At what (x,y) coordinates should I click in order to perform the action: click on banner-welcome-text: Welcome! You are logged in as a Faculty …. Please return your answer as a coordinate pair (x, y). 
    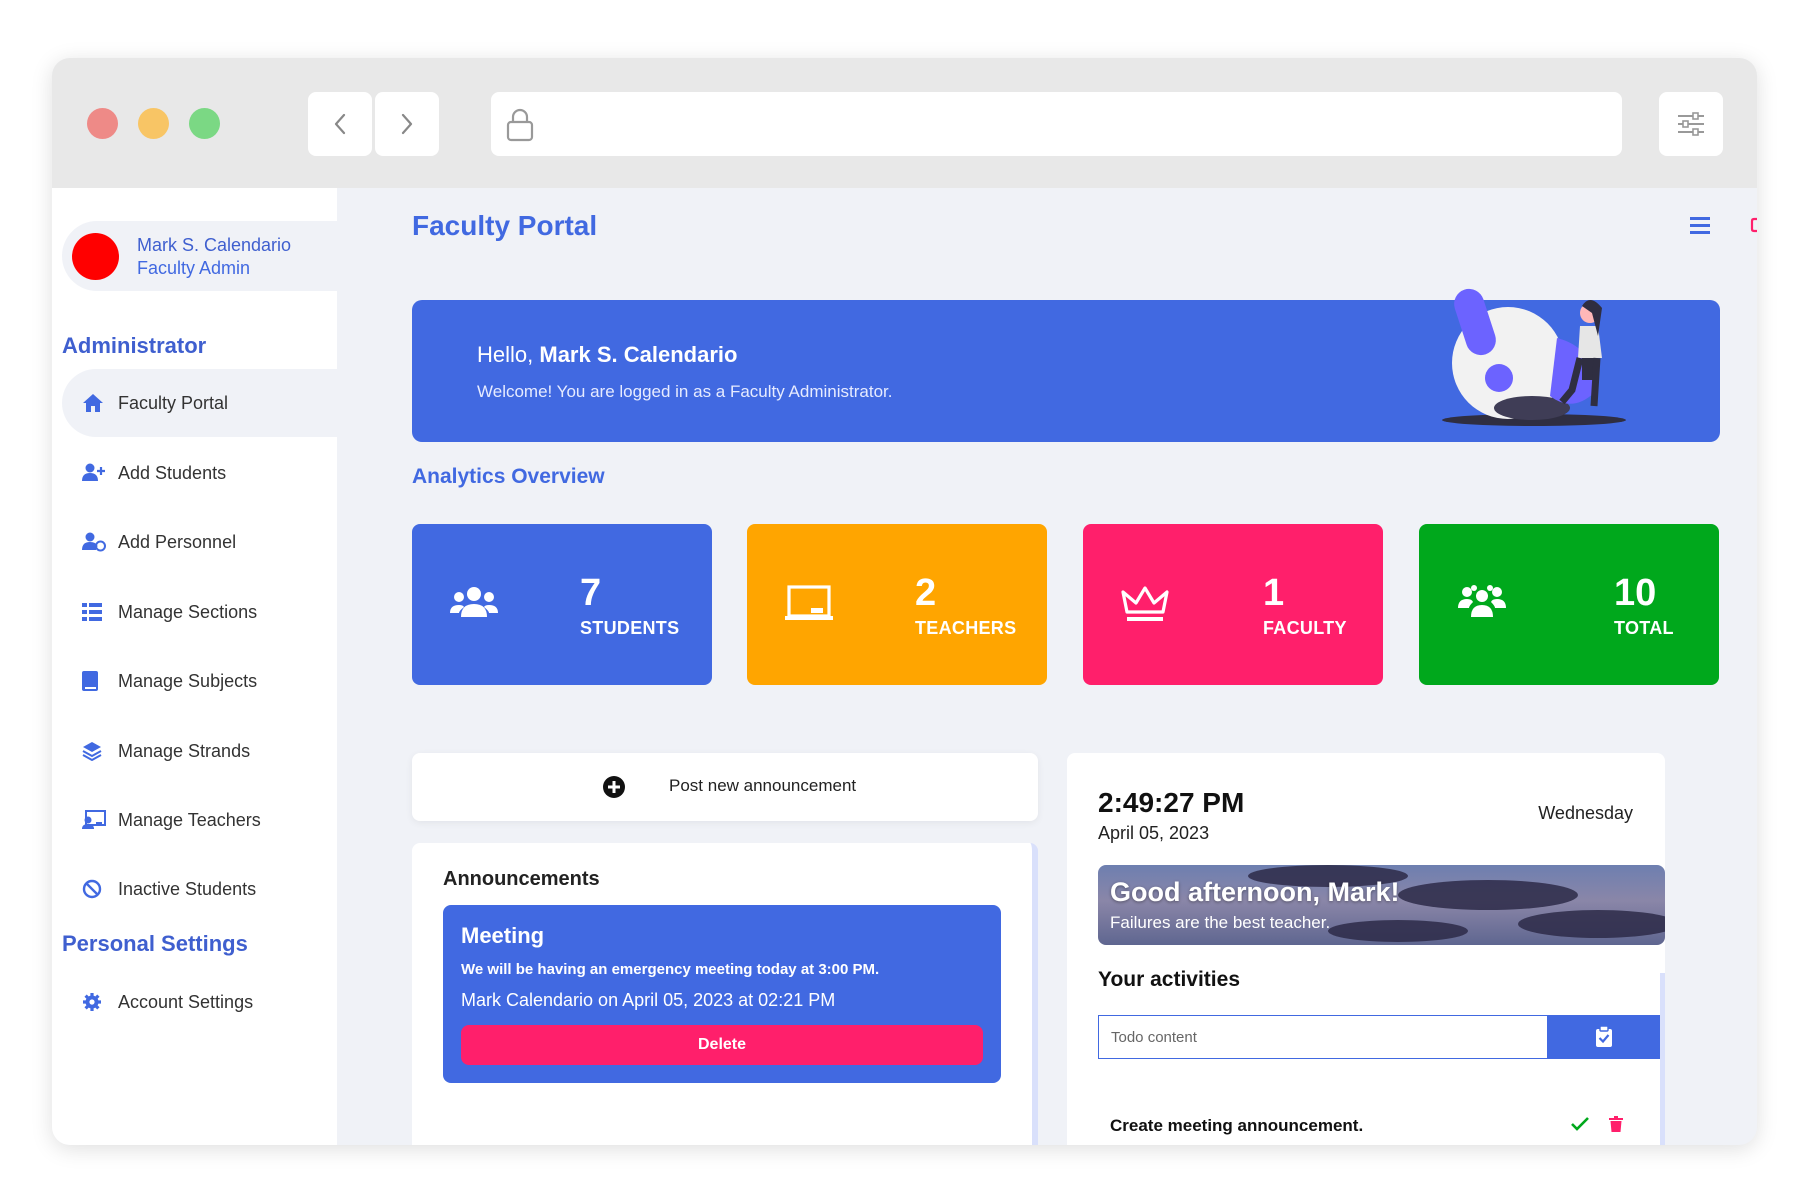
    Looking at the image, I should click on (685, 391).